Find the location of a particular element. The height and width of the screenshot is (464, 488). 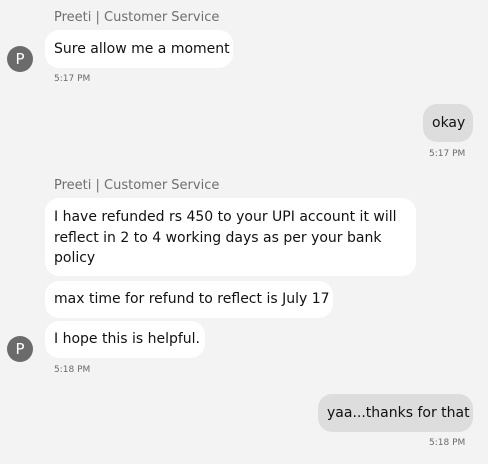

incoming-message: Sure allow me a moment is located at coordinates (139, 49).